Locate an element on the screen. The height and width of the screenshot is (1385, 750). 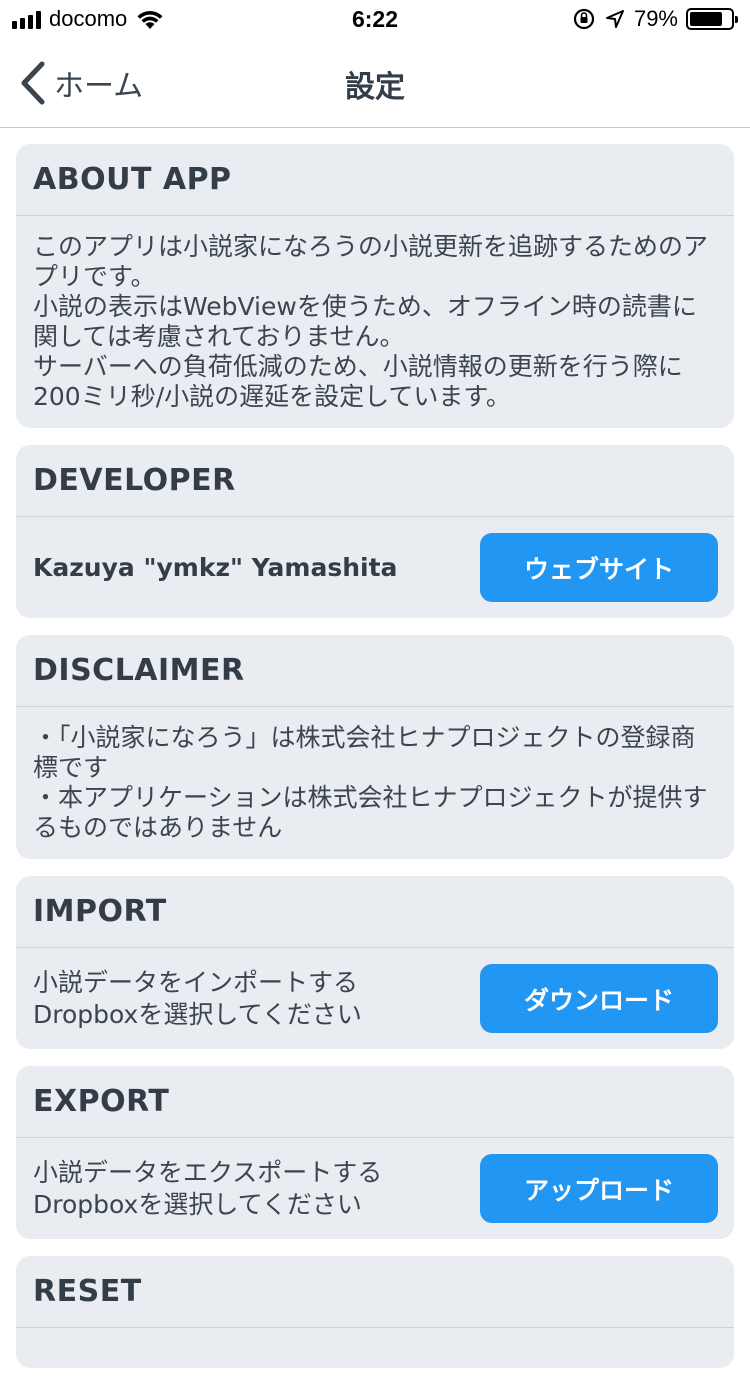
disclaimer-item: ・本アプリケーションは株式会社ヒナプロジェクトが提供するものではありません is located at coordinates (370, 812).